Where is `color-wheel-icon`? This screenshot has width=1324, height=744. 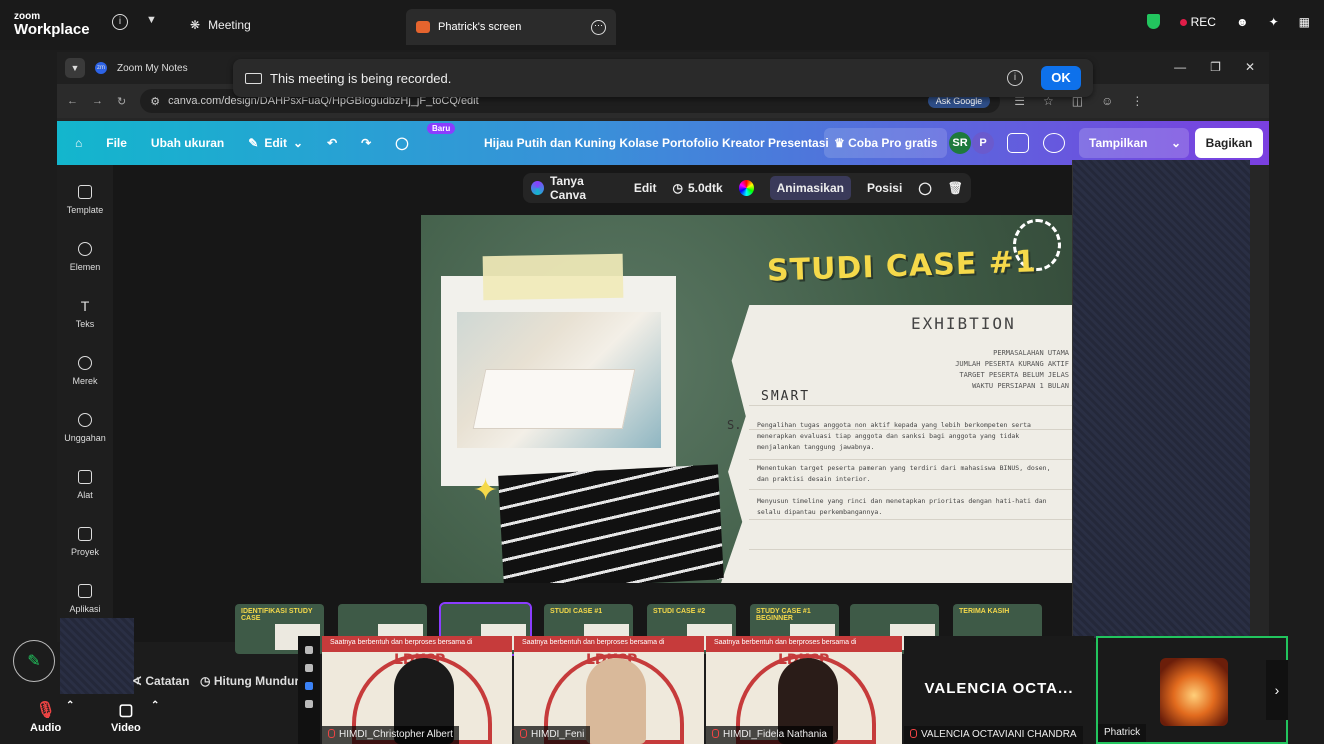
color-wheel-icon is located at coordinates (746, 188).